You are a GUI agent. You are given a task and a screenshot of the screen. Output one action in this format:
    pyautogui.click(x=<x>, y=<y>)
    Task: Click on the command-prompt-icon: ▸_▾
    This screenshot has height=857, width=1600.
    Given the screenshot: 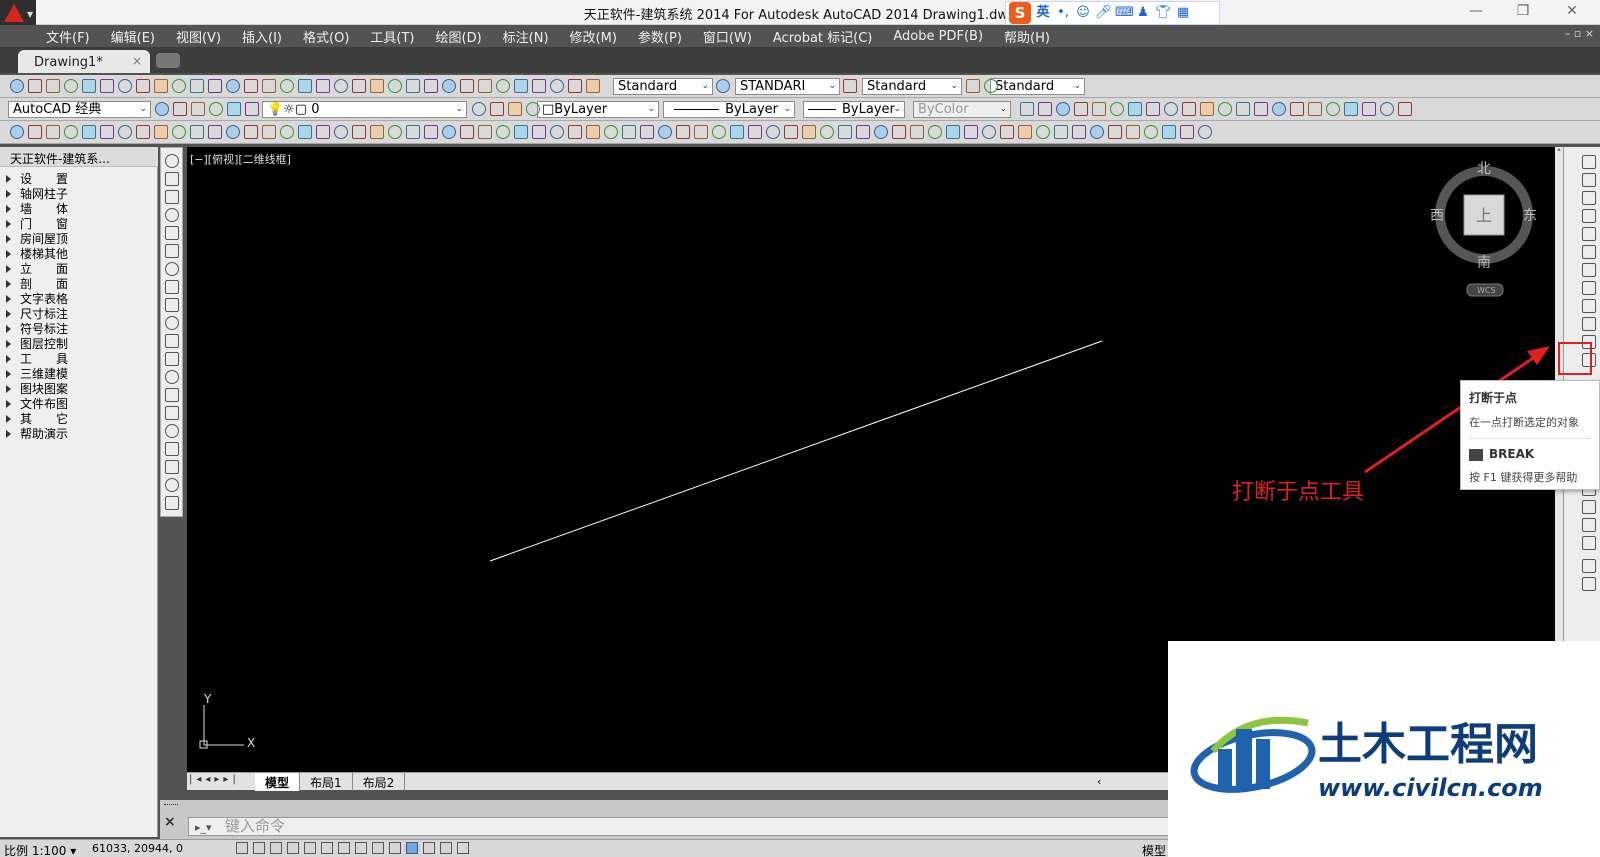 What is the action you would take?
    pyautogui.click(x=203, y=827)
    